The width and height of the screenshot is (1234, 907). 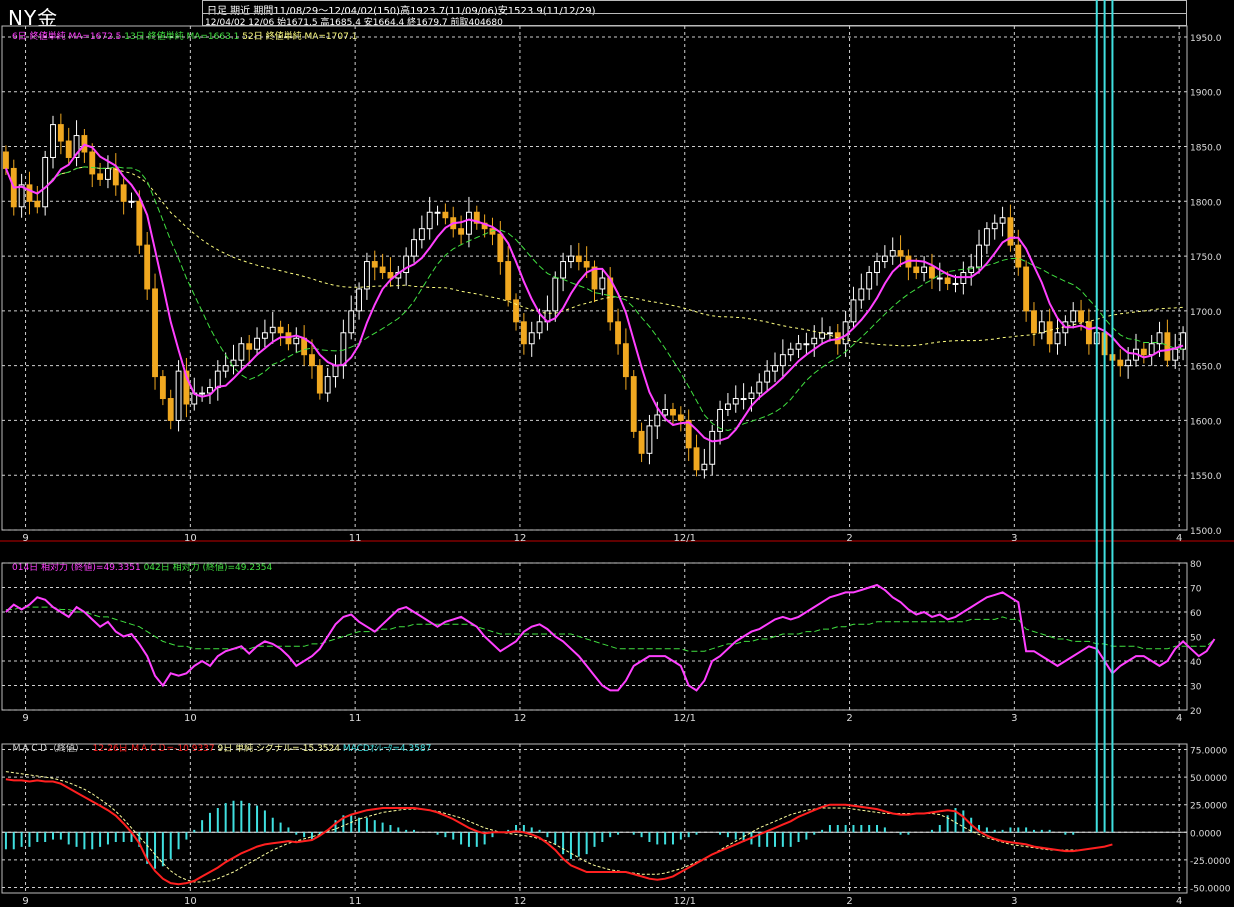 I want to click on y-tick-label-price: 1600.0, so click(x=1206, y=422).